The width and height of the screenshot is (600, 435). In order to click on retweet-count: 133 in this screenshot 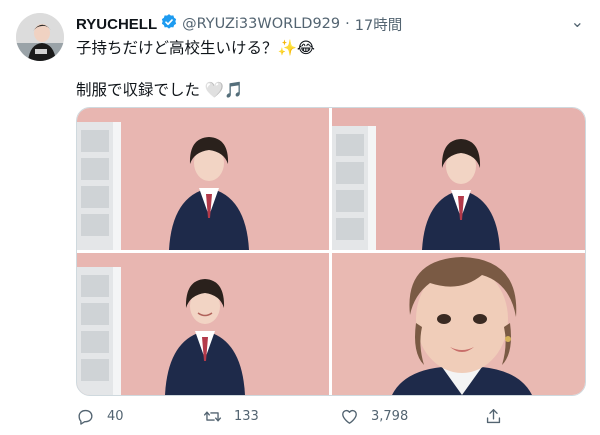, I will do `click(246, 416)`.